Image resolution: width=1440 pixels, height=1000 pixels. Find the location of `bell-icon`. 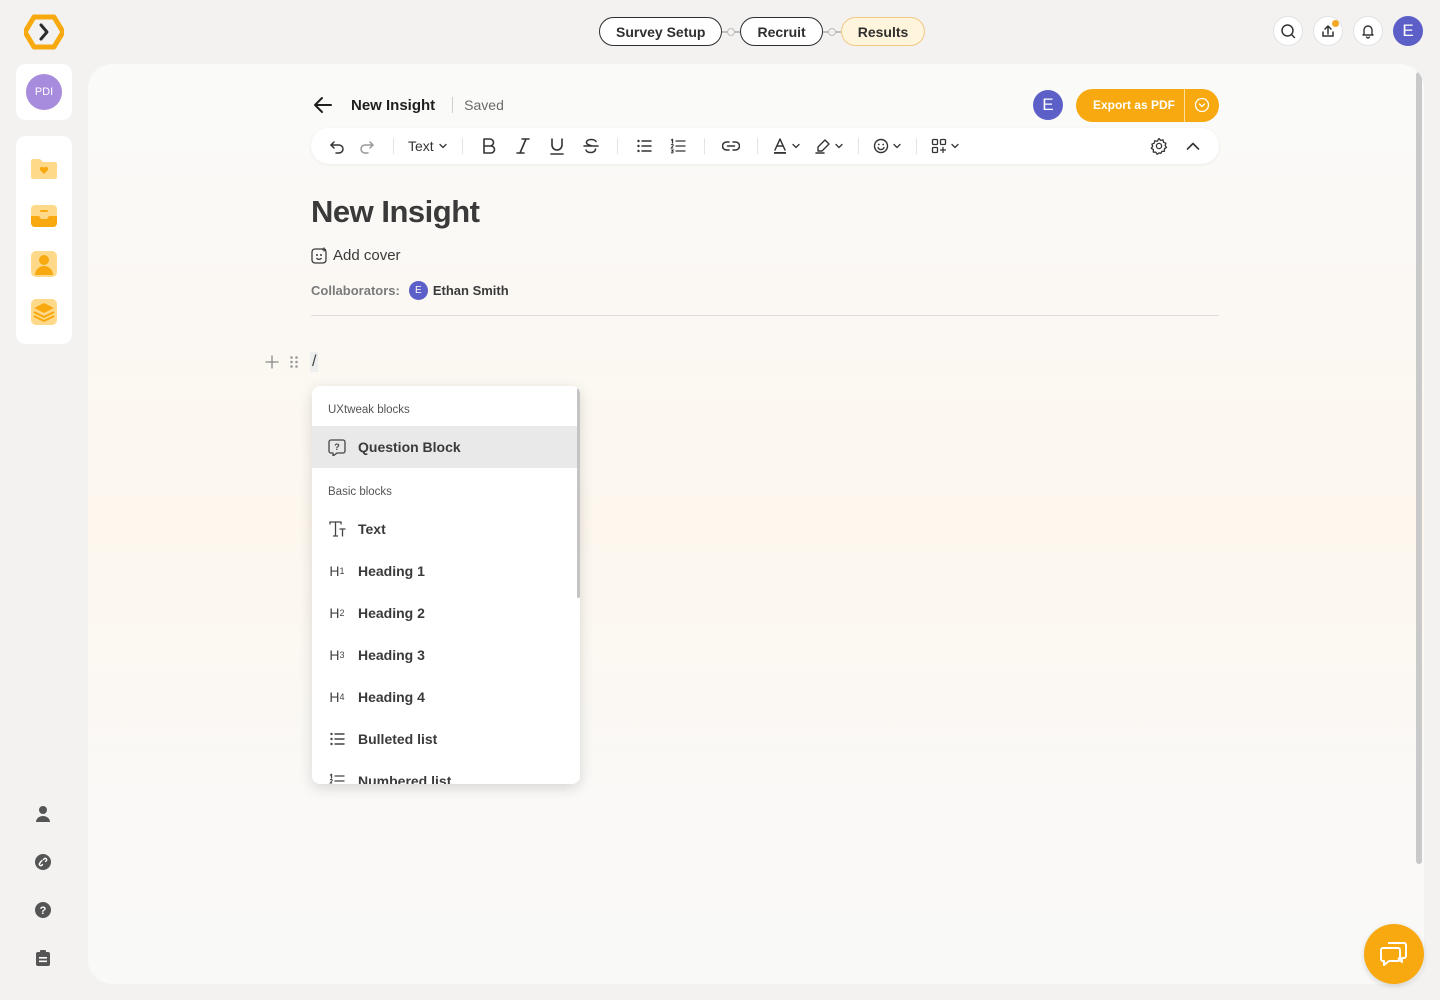

bell-icon is located at coordinates (1368, 32).